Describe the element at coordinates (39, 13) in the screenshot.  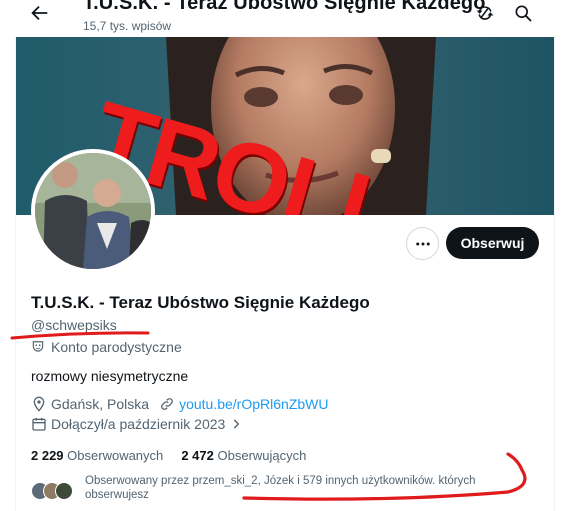
I see `arrow-left-icon` at that location.